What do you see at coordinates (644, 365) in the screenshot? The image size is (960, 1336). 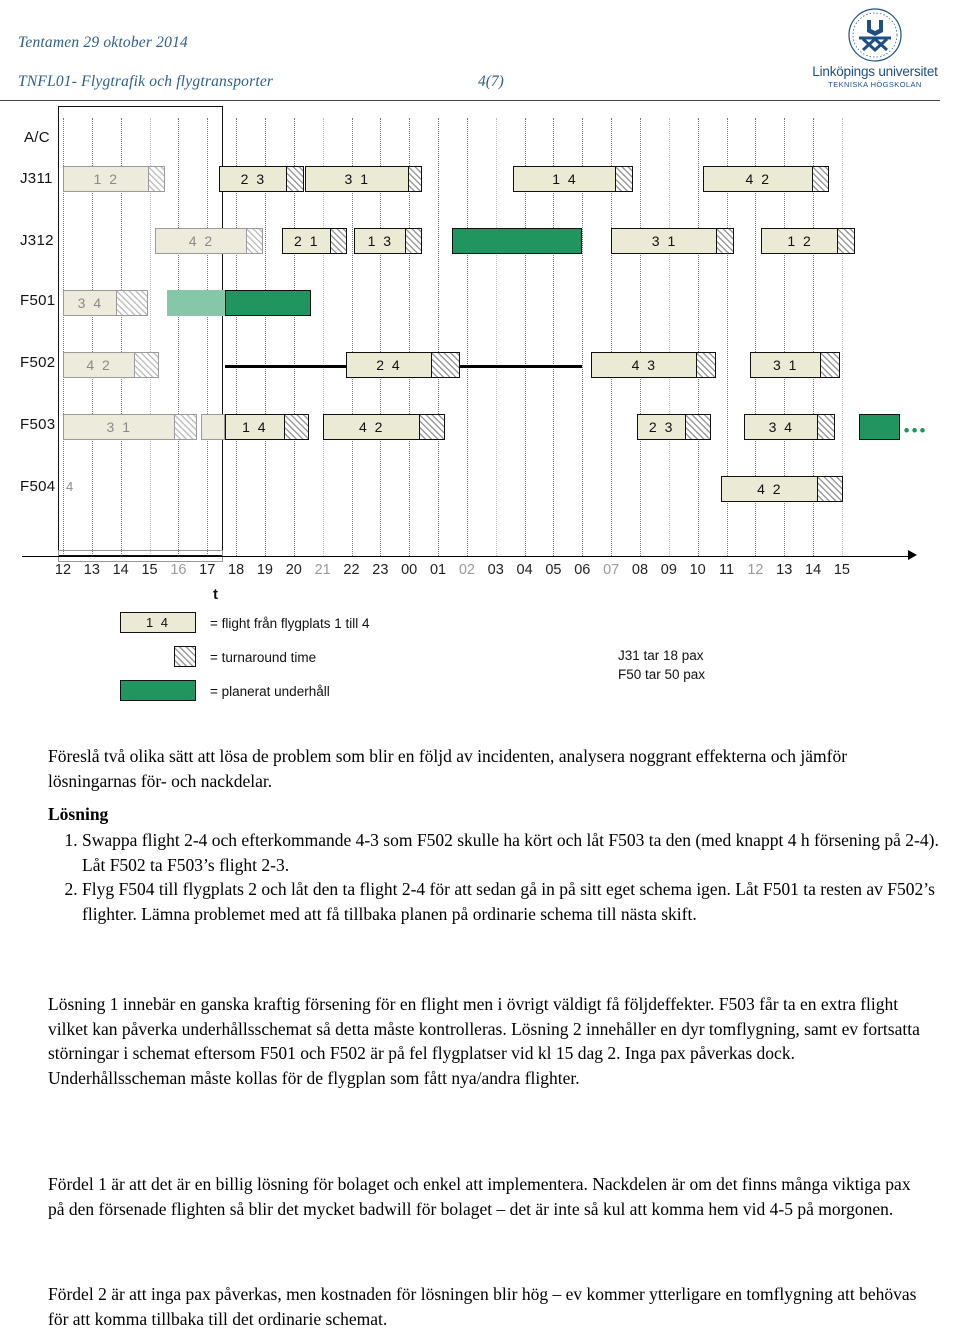 I see `flight-bar: 4 3` at bounding box center [644, 365].